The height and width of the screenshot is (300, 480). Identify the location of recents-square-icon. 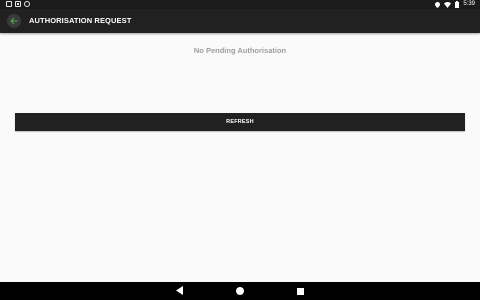
(300, 291).